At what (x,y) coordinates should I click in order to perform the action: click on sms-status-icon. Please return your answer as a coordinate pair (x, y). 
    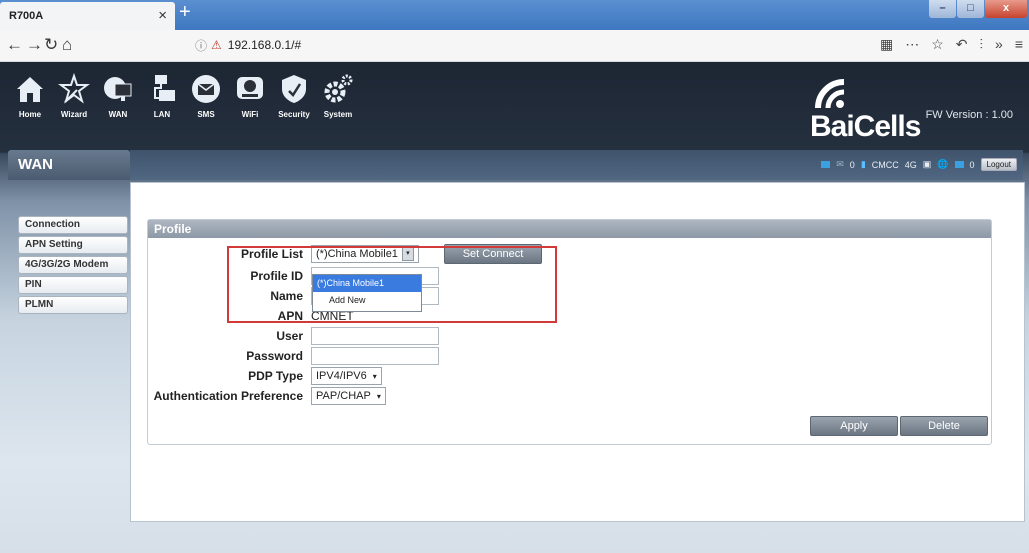
    Looking at the image, I should click on (826, 164).